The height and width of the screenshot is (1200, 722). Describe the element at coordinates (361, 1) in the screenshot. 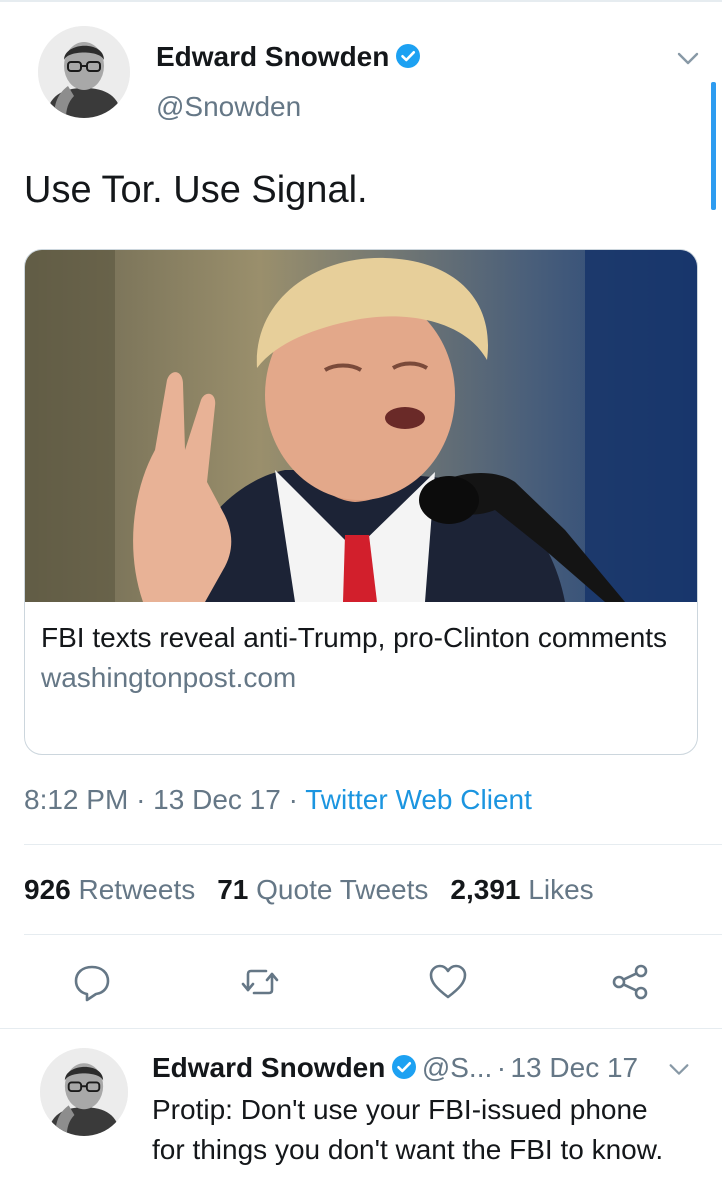

I see `top-divider` at that location.